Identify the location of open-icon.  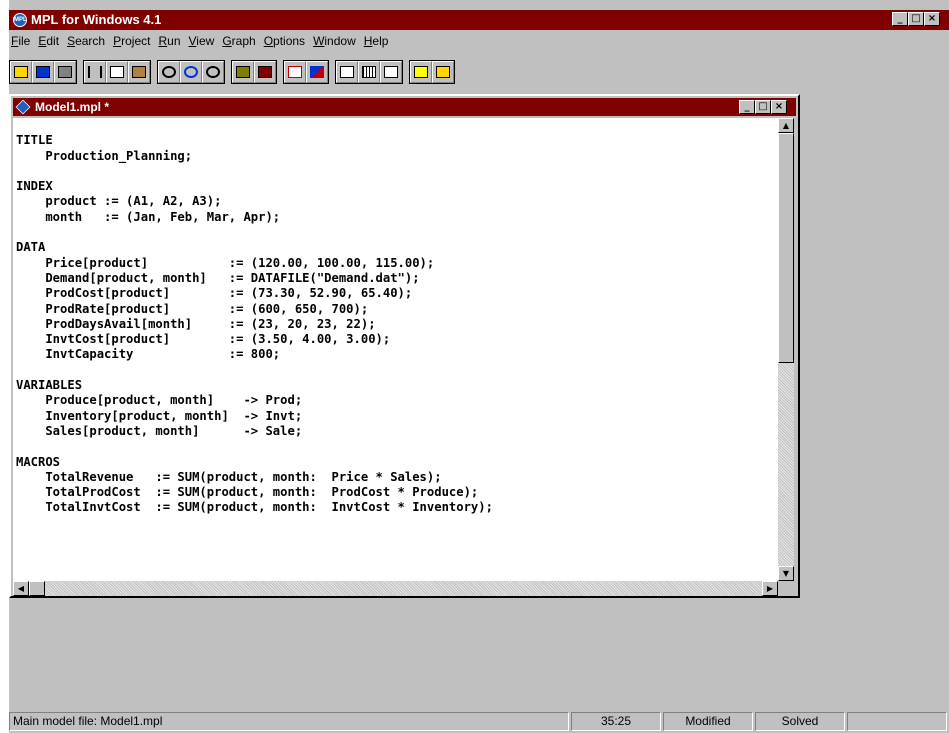
(21, 72).